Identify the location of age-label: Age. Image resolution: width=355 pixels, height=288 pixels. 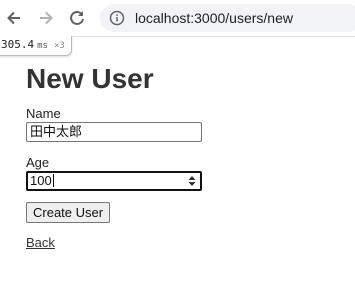
(38, 162).